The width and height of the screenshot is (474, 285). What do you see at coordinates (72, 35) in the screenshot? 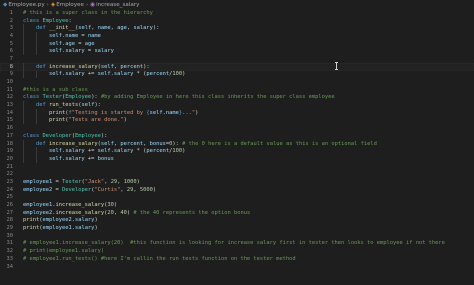
I see `code-token: name` at bounding box center [72, 35].